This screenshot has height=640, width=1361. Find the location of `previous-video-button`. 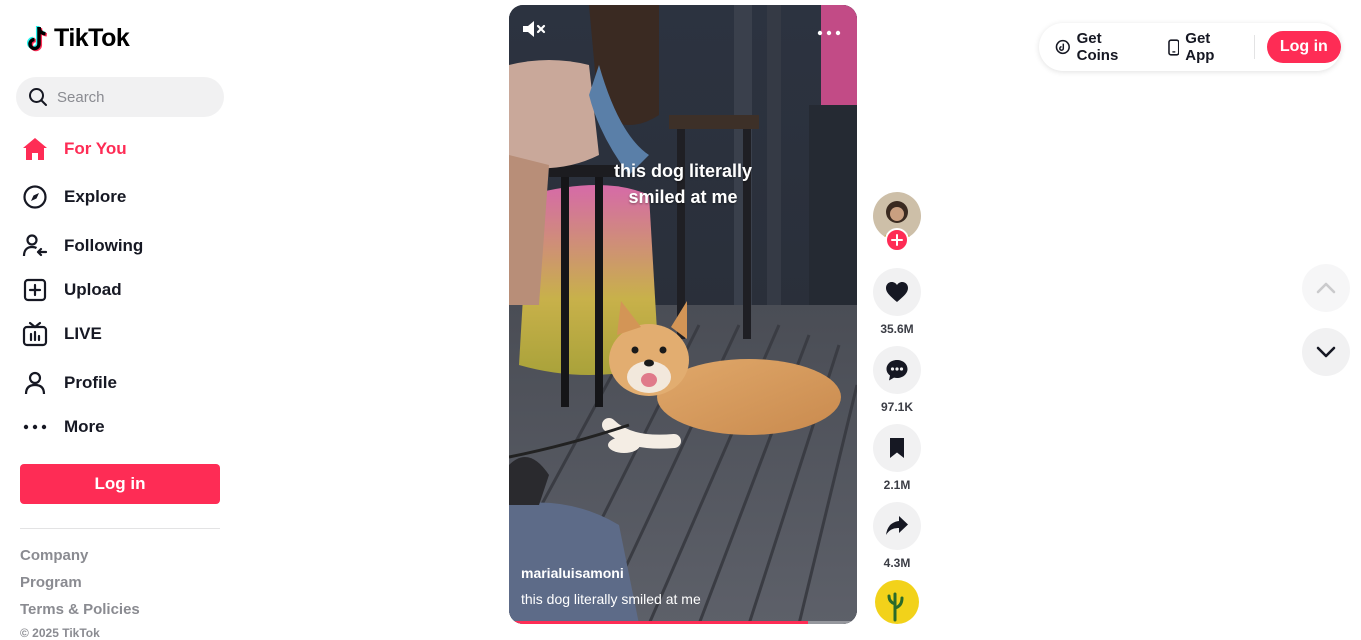

previous-video-button is located at coordinates (1326, 288).